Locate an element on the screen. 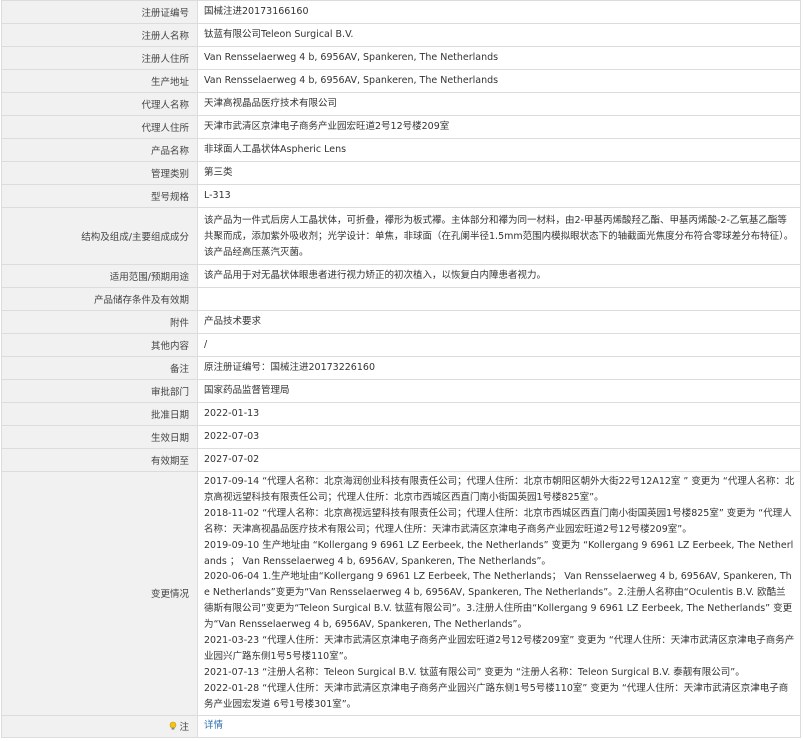  value-intended-use: 该产品用于对无晶状体眼患者进行视力矫正的初次植入，以恢复白内障患者视力。 is located at coordinates (499, 276).